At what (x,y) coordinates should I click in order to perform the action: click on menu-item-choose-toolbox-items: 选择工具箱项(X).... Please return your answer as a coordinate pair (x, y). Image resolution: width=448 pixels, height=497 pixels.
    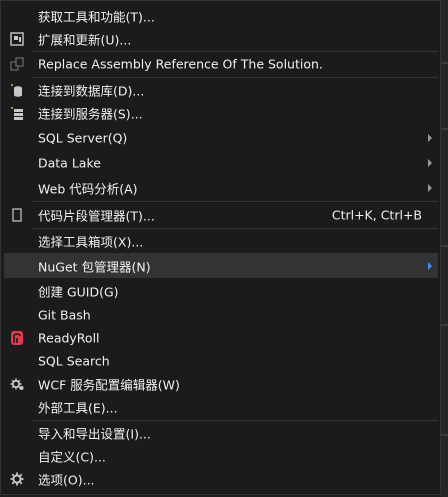
    Looking at the image, I should click on (221, 241).